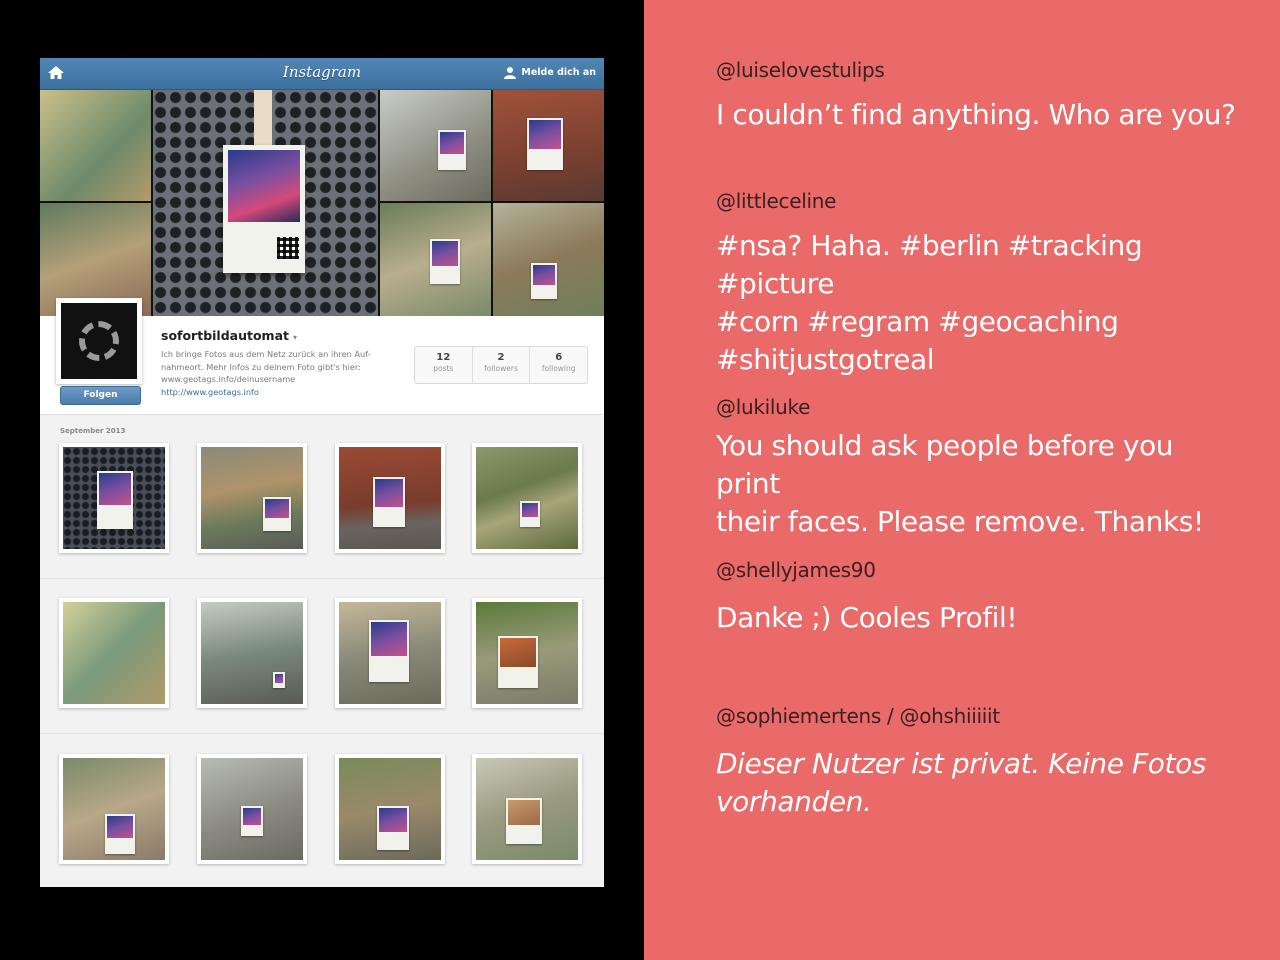  I want to click on cover-photo-mosaic, so click(322, 203).